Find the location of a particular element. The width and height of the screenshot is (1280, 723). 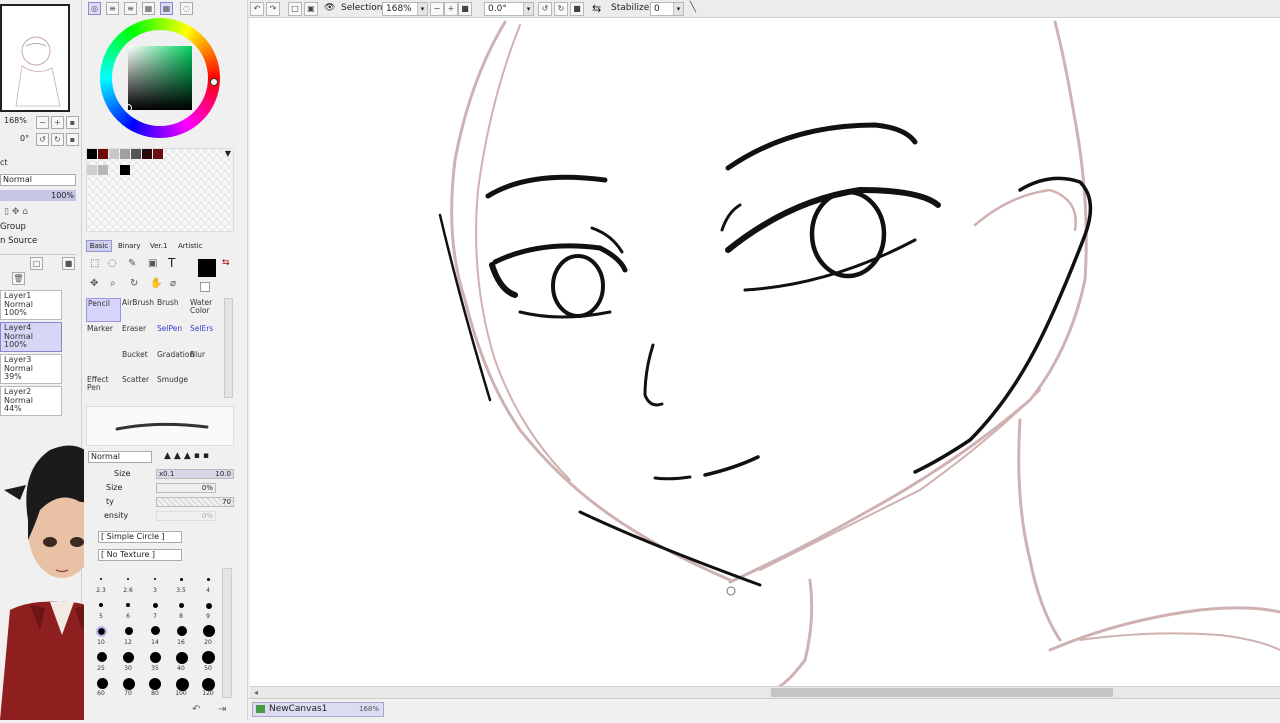

bucket-select-icon: ▣ is located at coordinates (152, 263).